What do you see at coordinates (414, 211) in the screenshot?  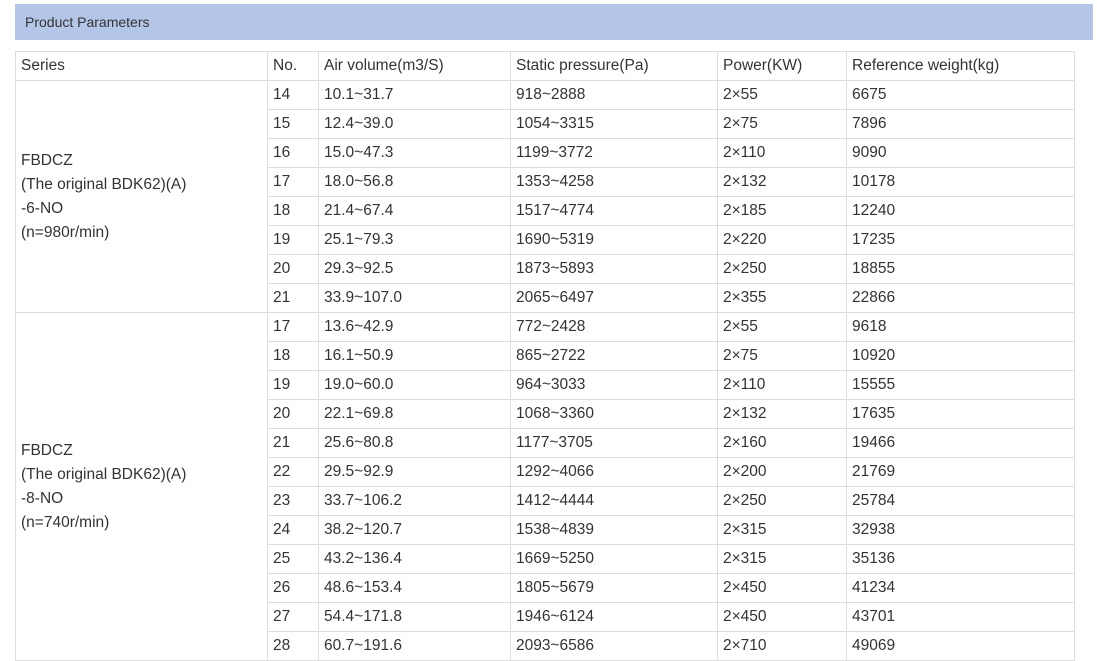 I see `cell-air-volume: 21.4~67.4` at bounding box center [414, 211].